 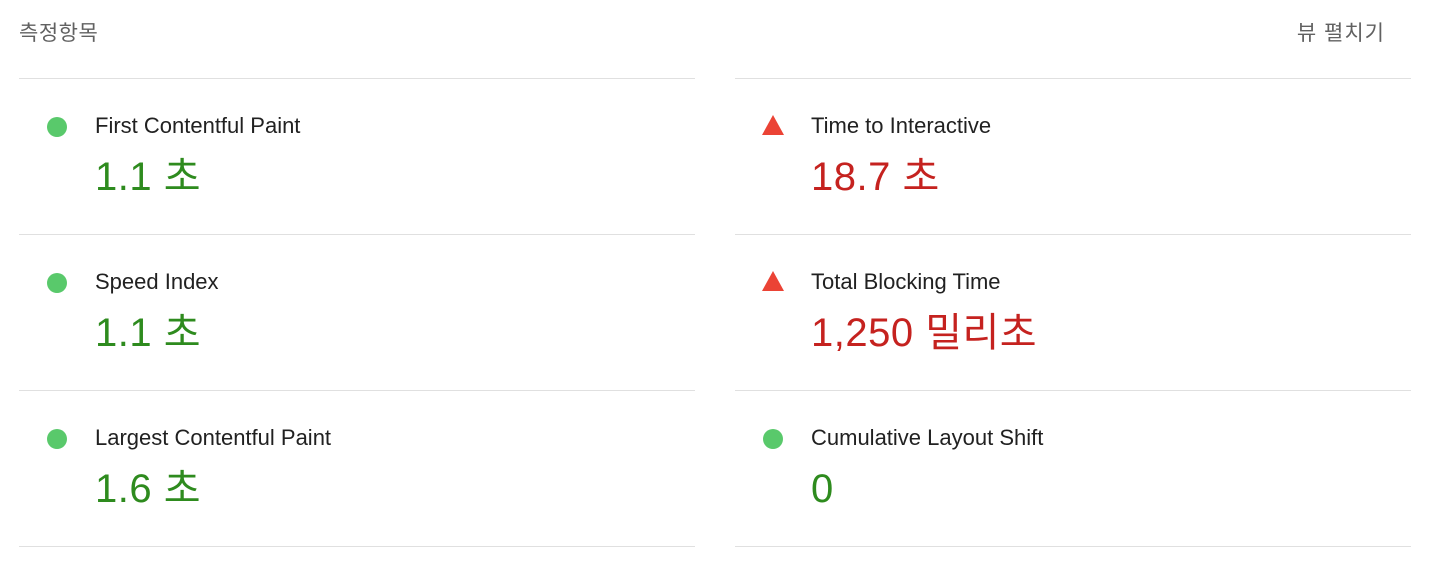 What do you see at coordinates (213, 437) in the screenshot?
I see `metric-label: Largest Contentful Paint` at bounding box center [213, 437].